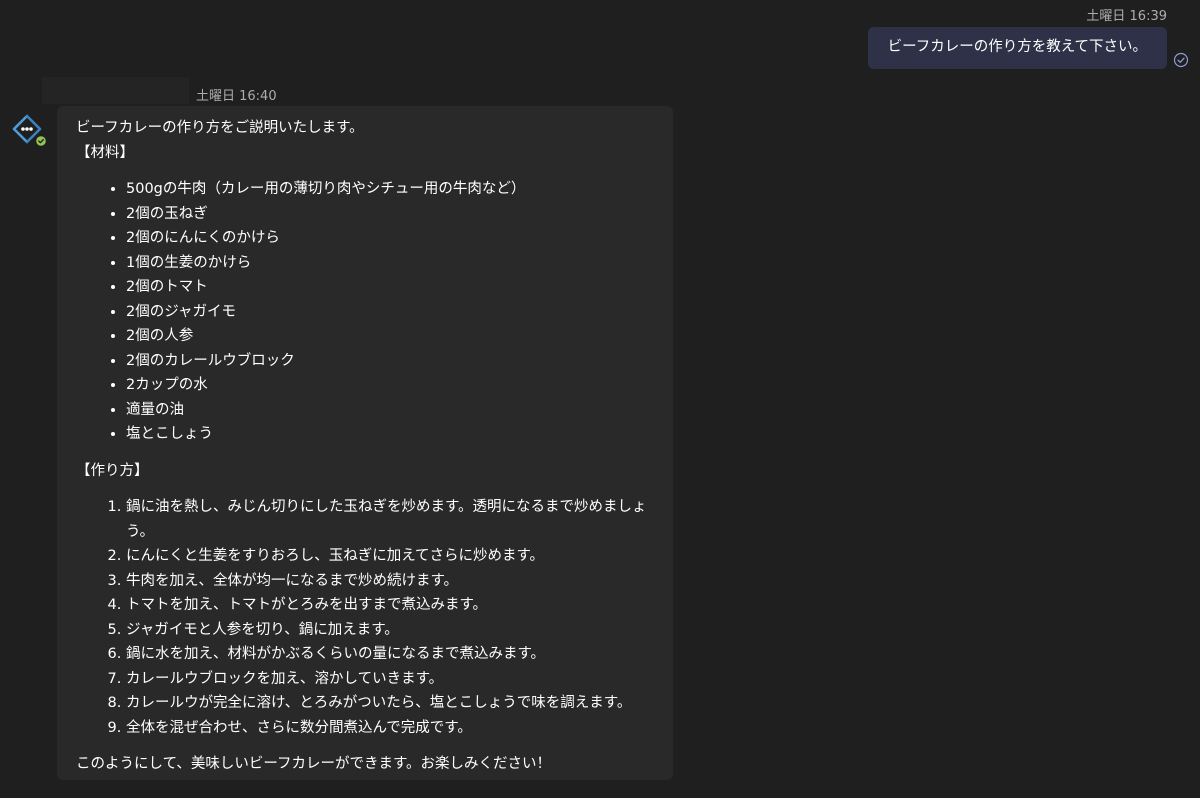 Image resolution: width=1200 pixels, height=798 pixels. Describe the element at coordinates (394, 312) in the screenshot. I see `ingredient-item: 2個のジャガイモ` at that location.